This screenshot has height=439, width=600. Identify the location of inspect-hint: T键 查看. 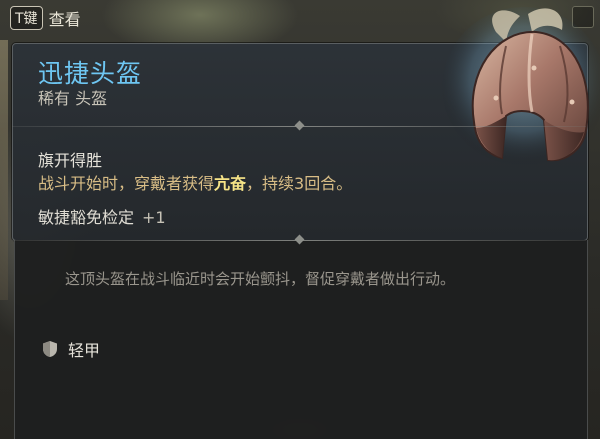
(45, 18).